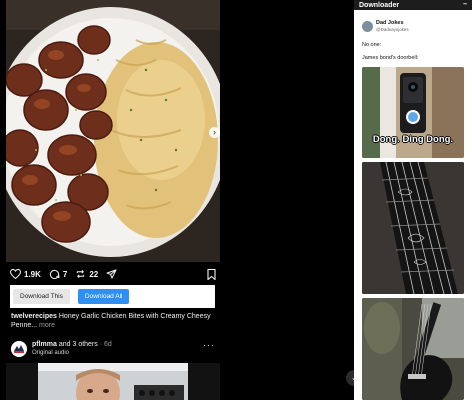  What do you see at coordinates (65, 274) in the screenshot?
I see `comment-count: 7` at bounding box center [65, 274].